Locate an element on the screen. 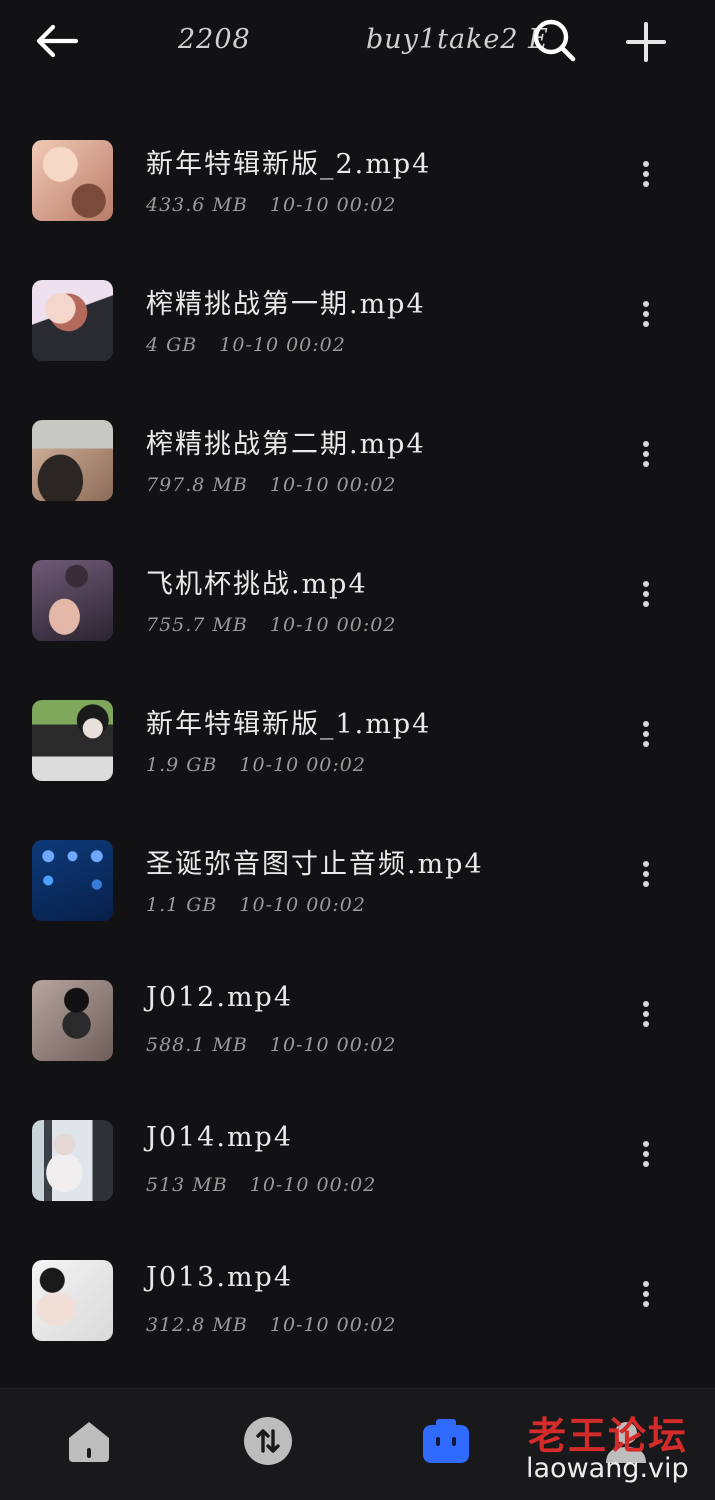 Image resolution: width=715 pixels, height=1500 pixels. nav-transfer is located at coordinates (268, 1441).